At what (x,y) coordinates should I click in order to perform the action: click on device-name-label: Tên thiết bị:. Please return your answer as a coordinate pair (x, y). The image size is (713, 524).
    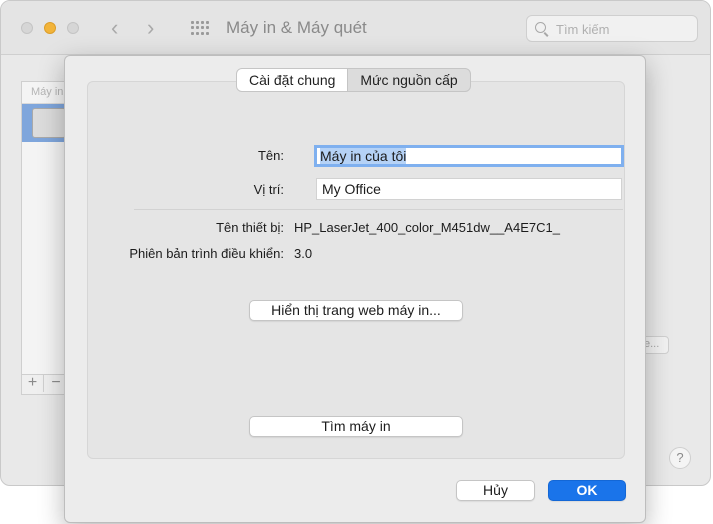
    Looking at the image, I should click on (250, 227).